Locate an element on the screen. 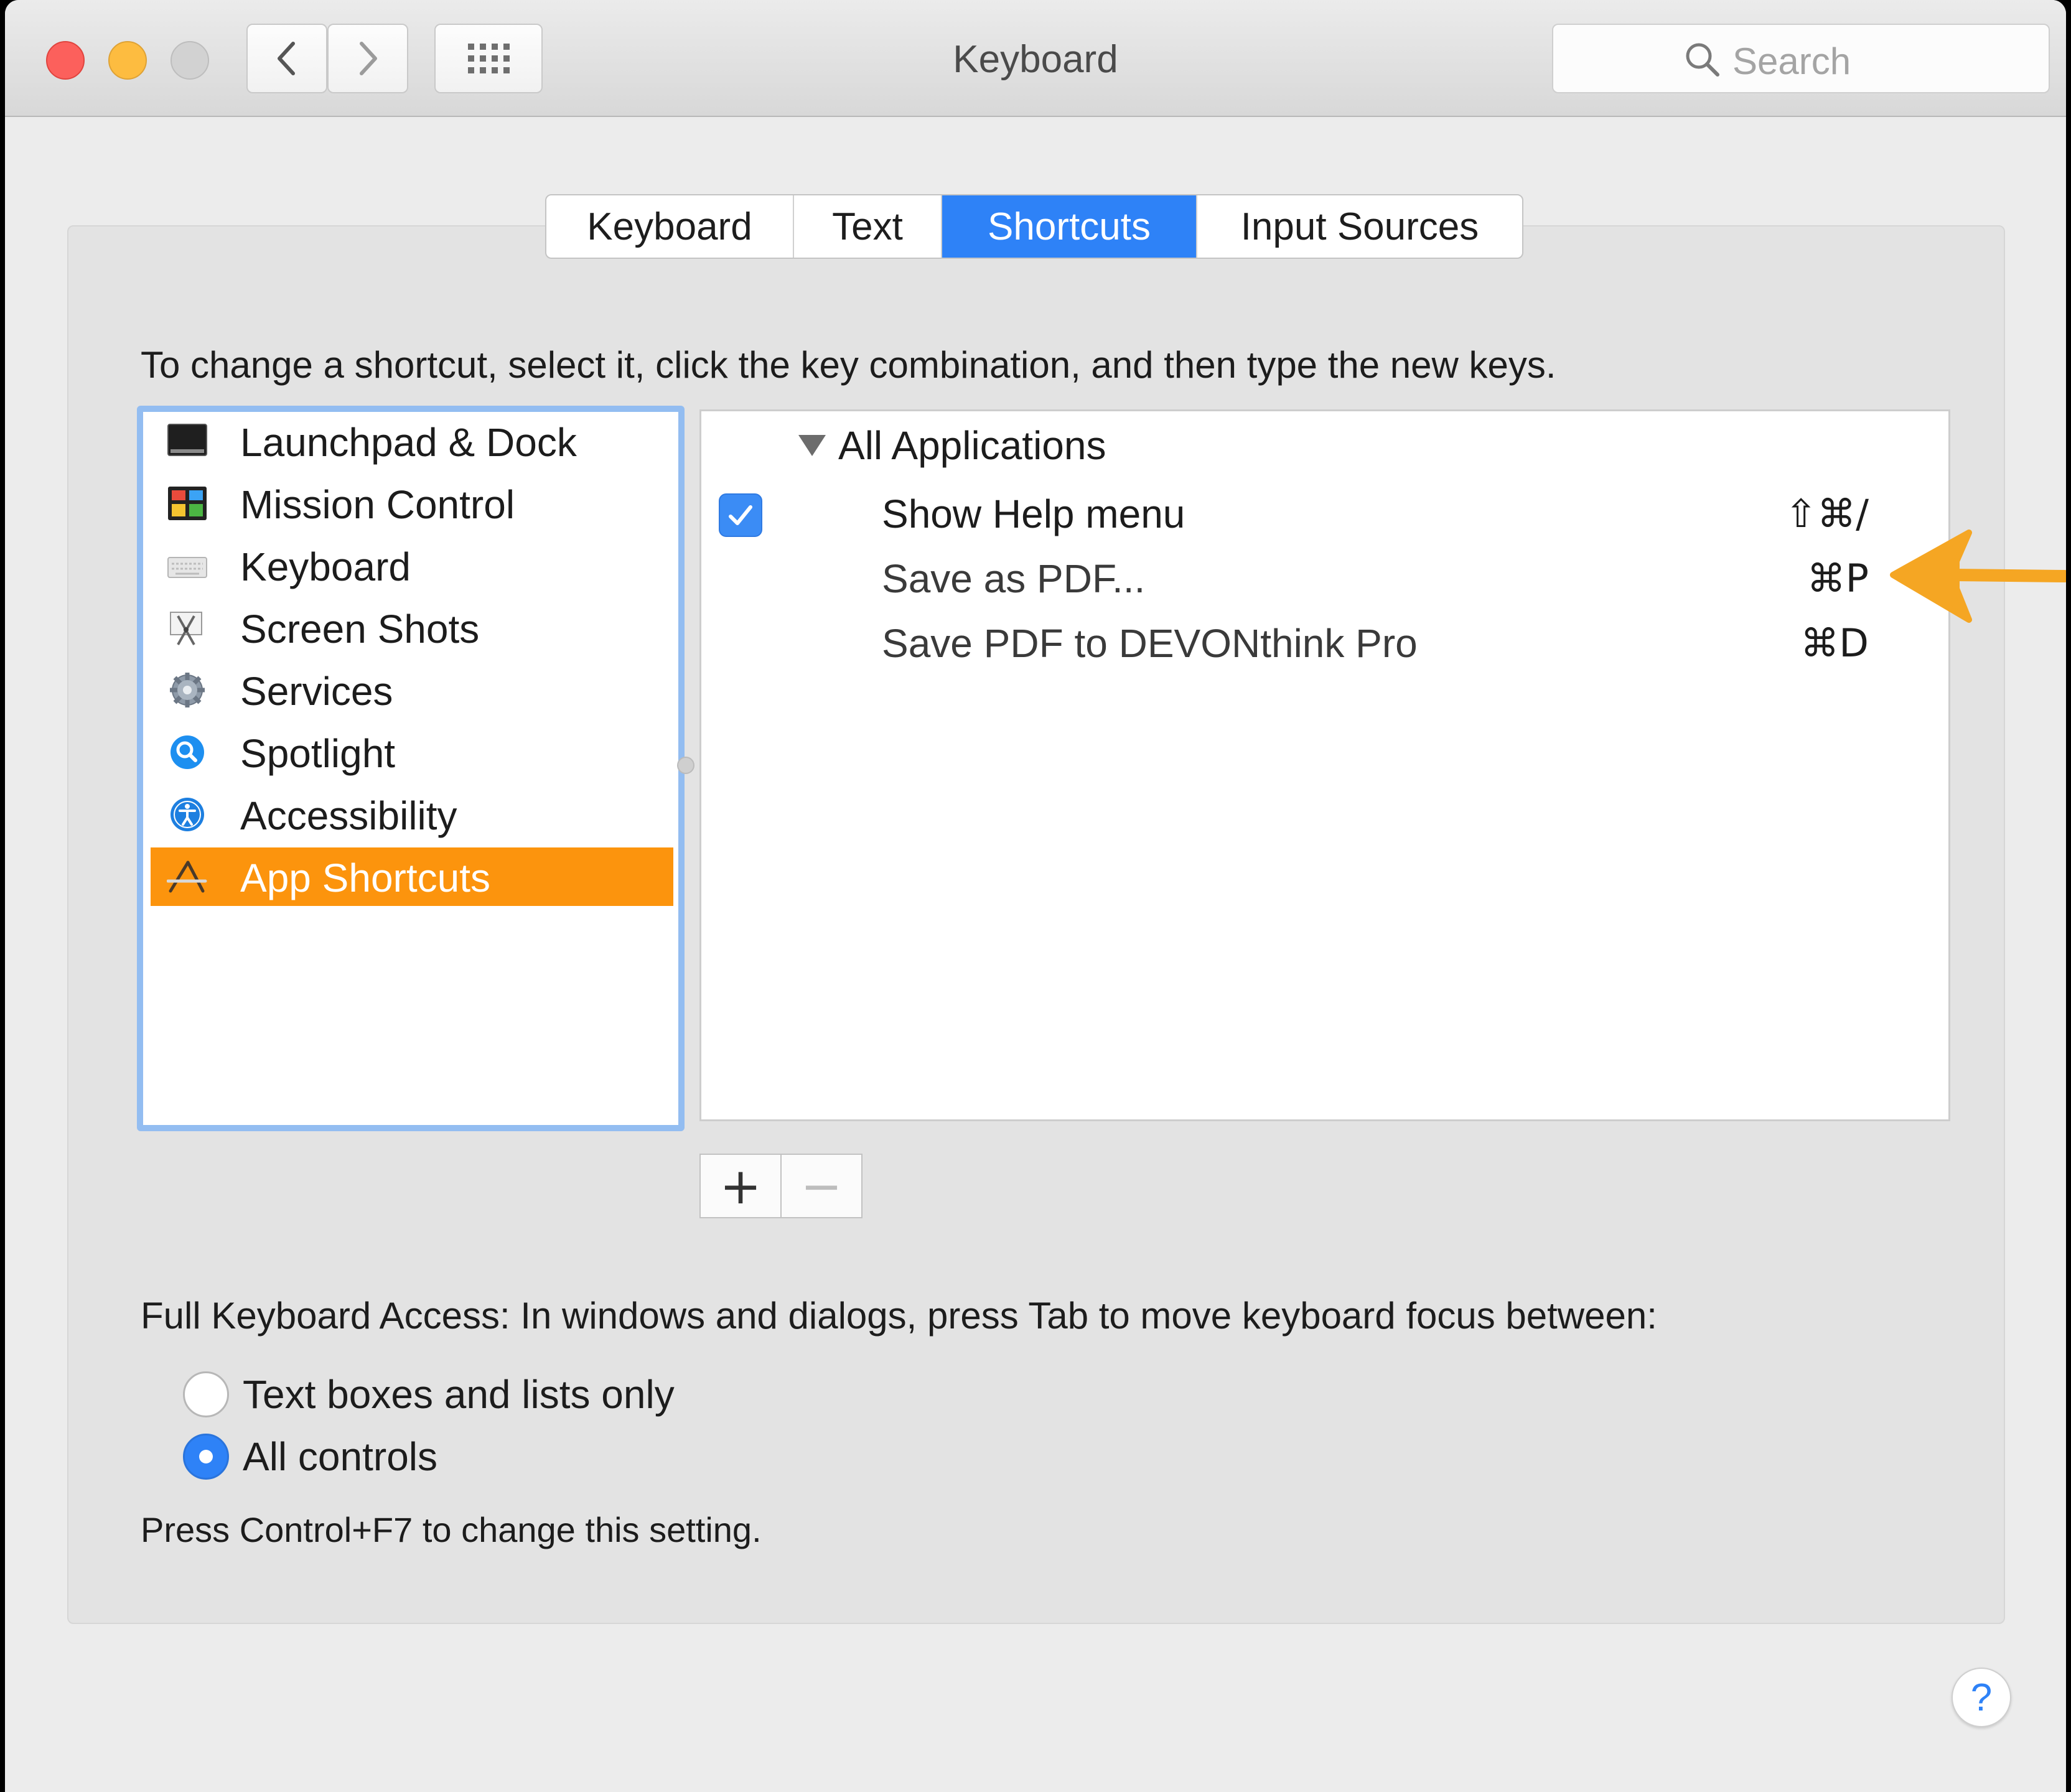 This screenshot has height=1792, width=2071. launchpad-dock-icon is located at coordinates (187, 440).